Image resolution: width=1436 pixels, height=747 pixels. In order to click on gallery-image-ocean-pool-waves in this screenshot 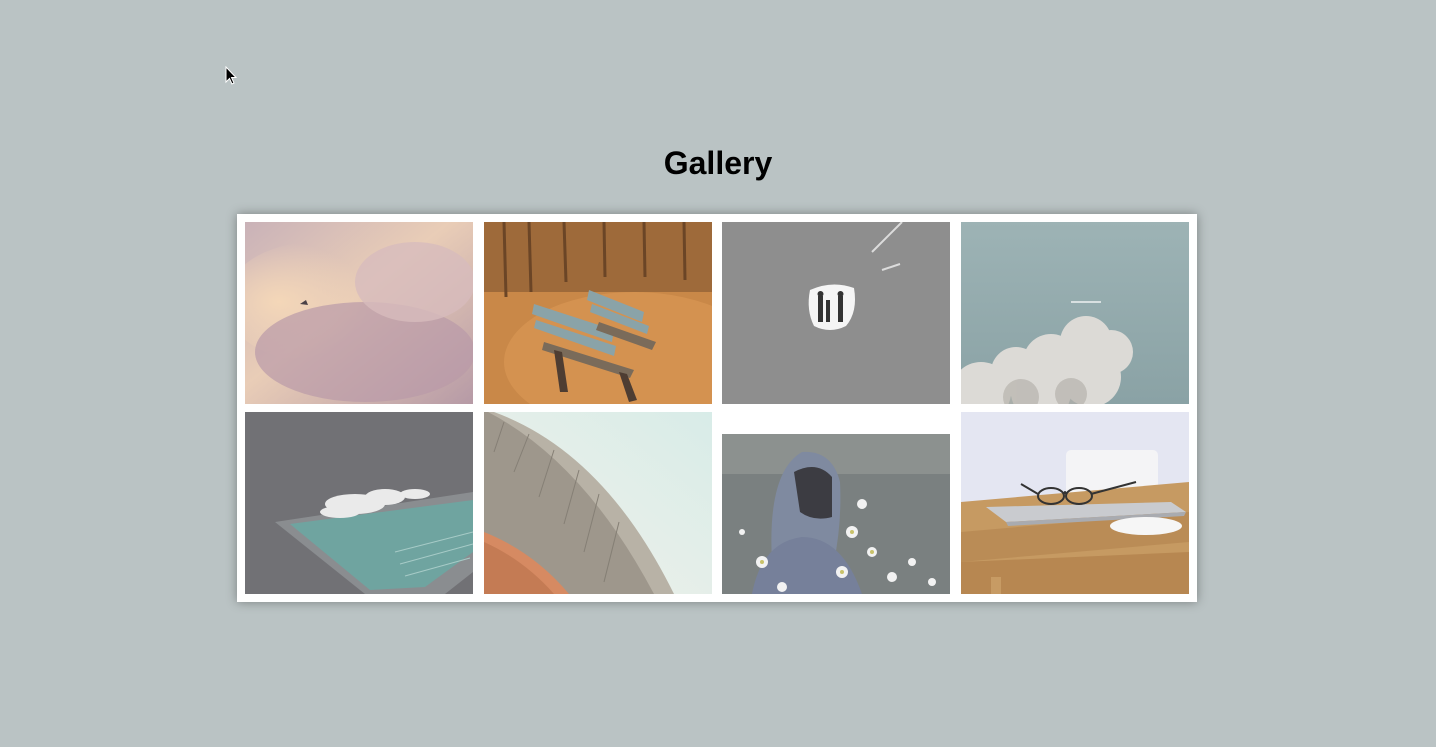, I will do `click(359, 503)`.